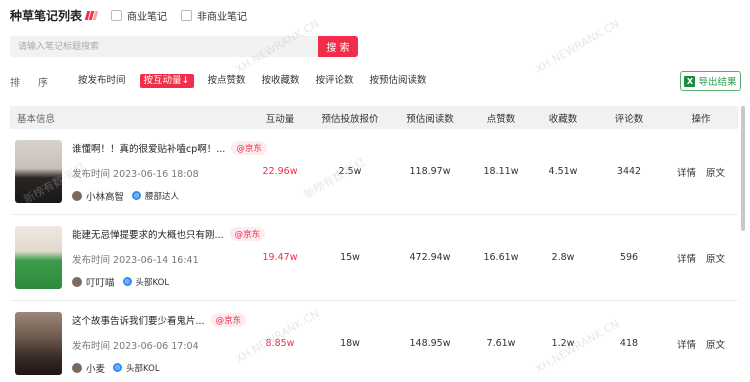 Image resolution: width=750 pixels, height=382 pixels. What do you see at coordinates (430, 119) in the screenshot?
I see `header-reads: 预估阅读数` at bounding box center [430, 119].